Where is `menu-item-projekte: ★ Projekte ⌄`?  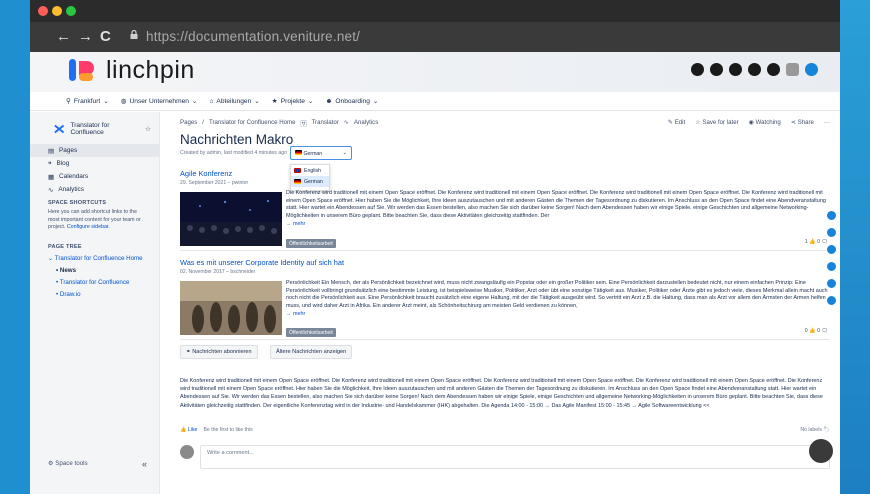
menu-item-projekte: ★ Projekte ⌄ is located at coordinates (292, 101).